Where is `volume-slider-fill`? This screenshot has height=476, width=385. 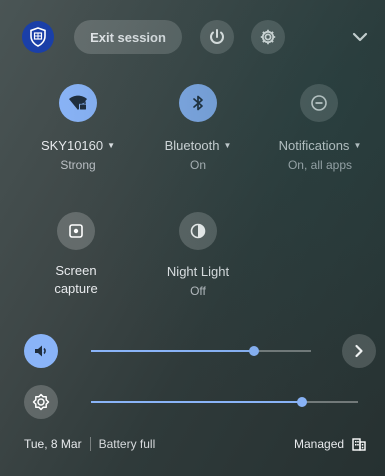 volume-slider-fill is located at coordinates (172, 351).